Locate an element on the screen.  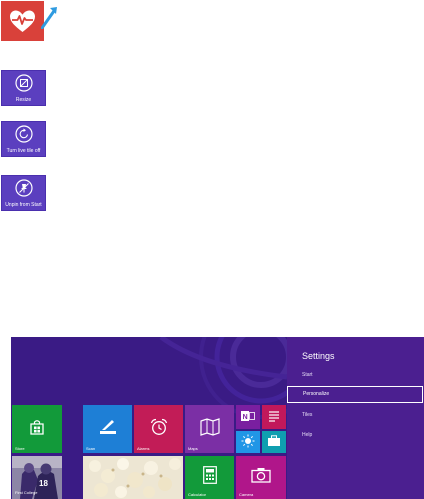
resize-label: Resize is located at coordinates (23, 100).